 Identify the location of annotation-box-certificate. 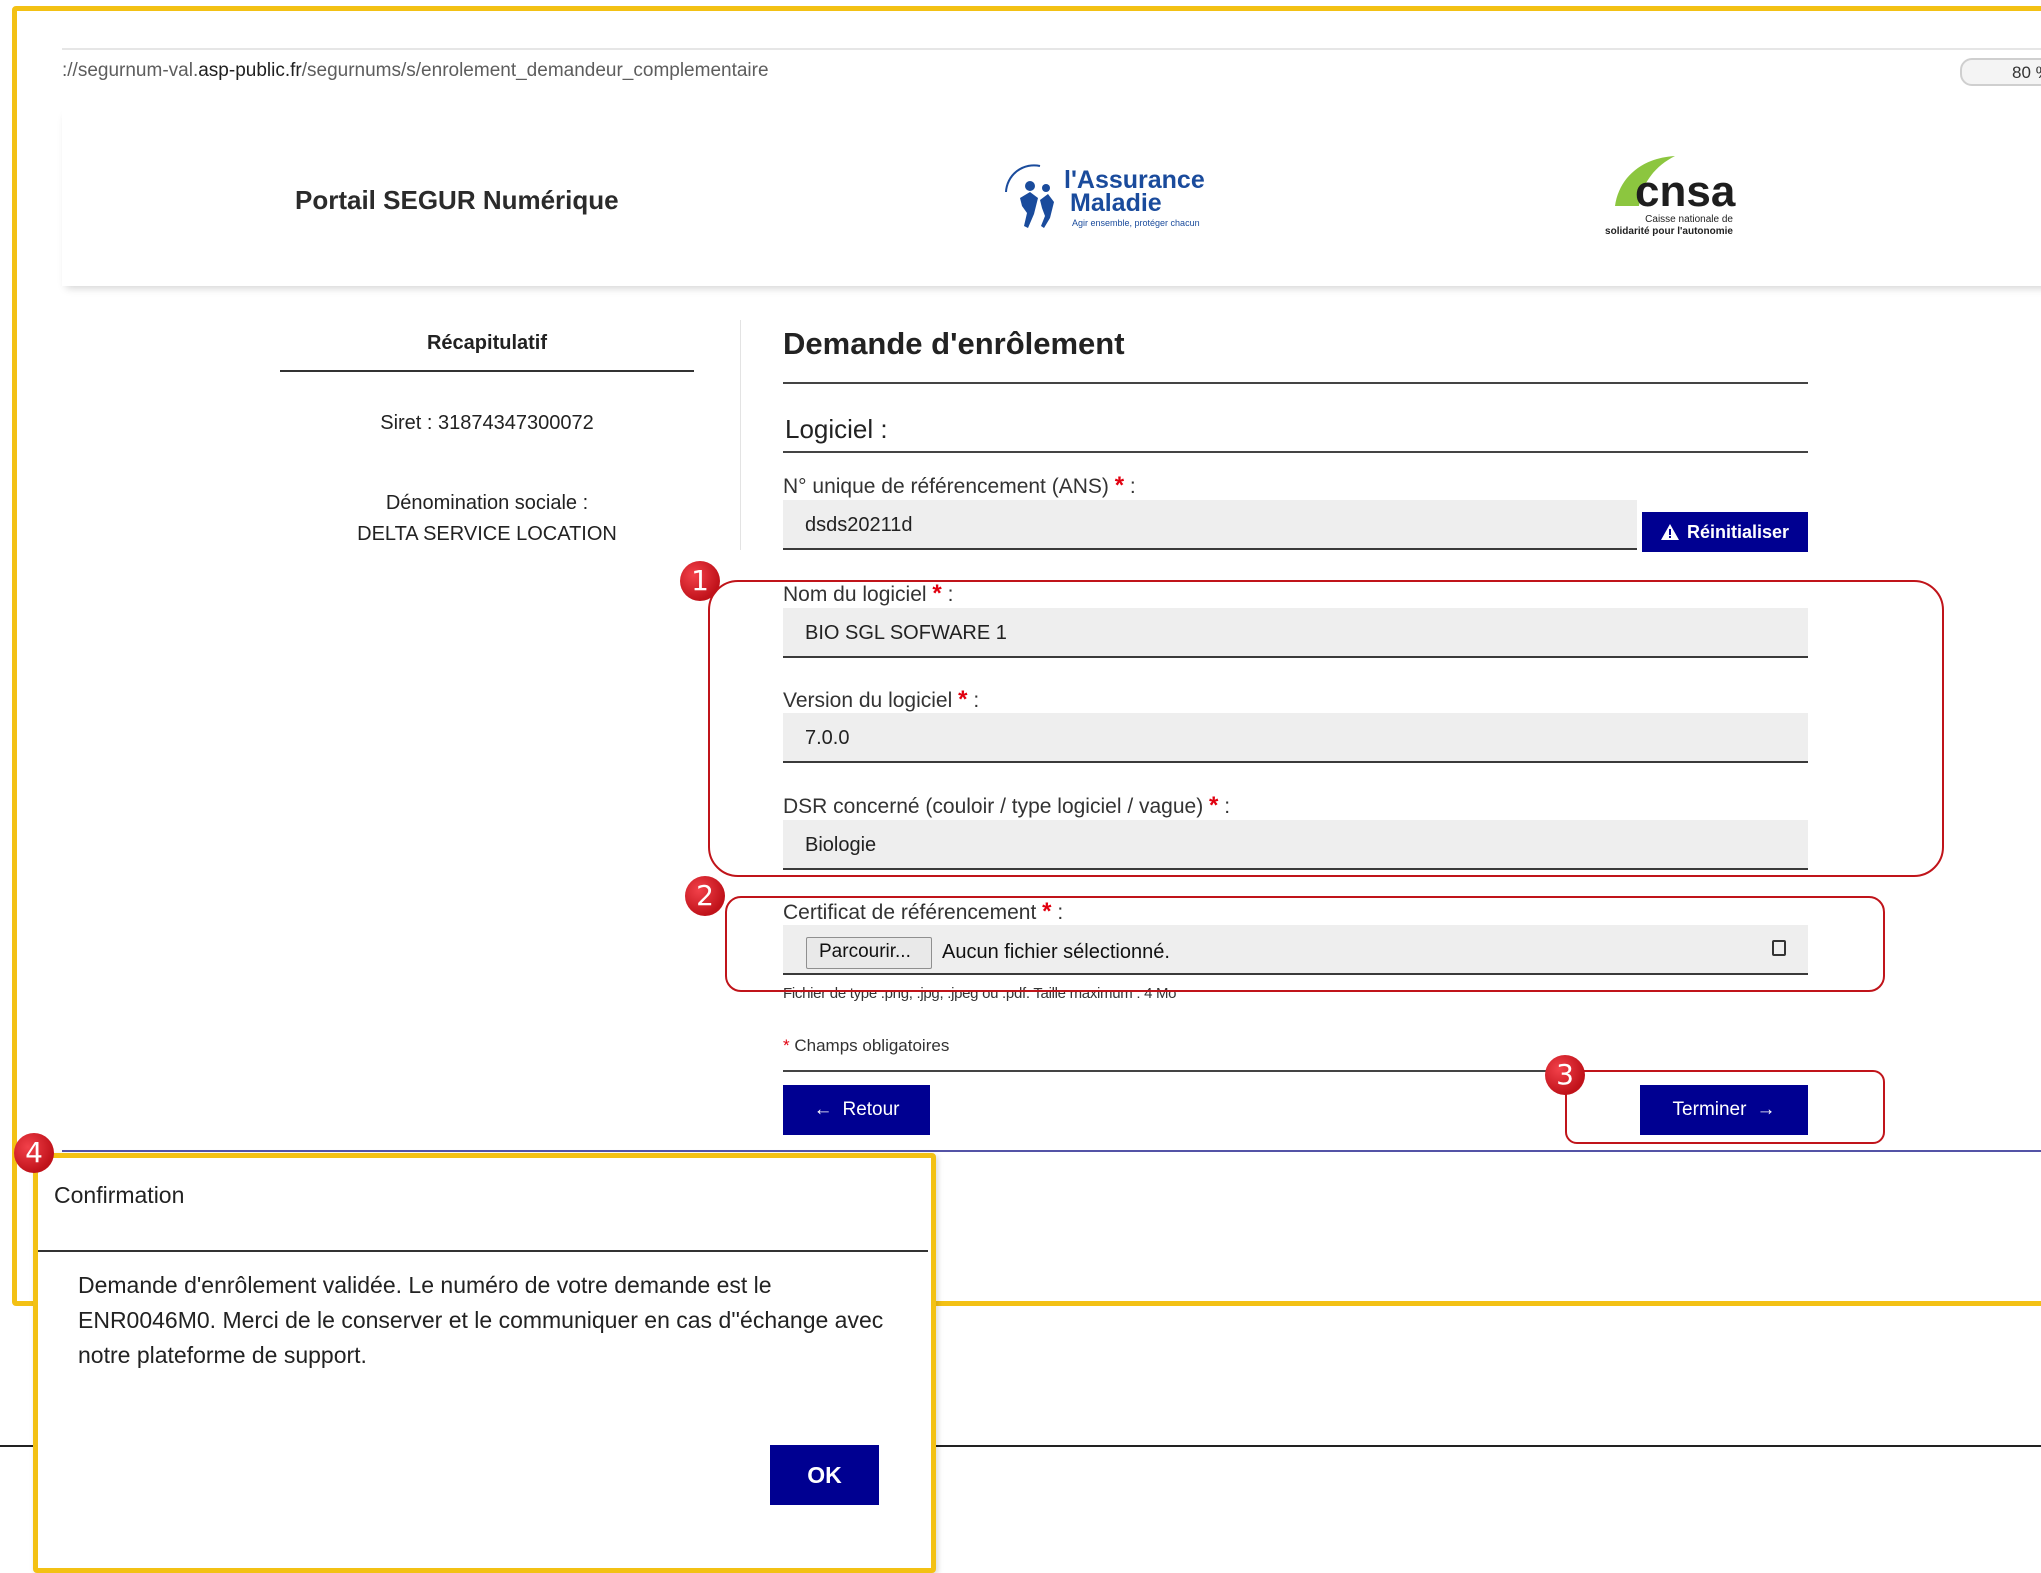
(1305, 944).